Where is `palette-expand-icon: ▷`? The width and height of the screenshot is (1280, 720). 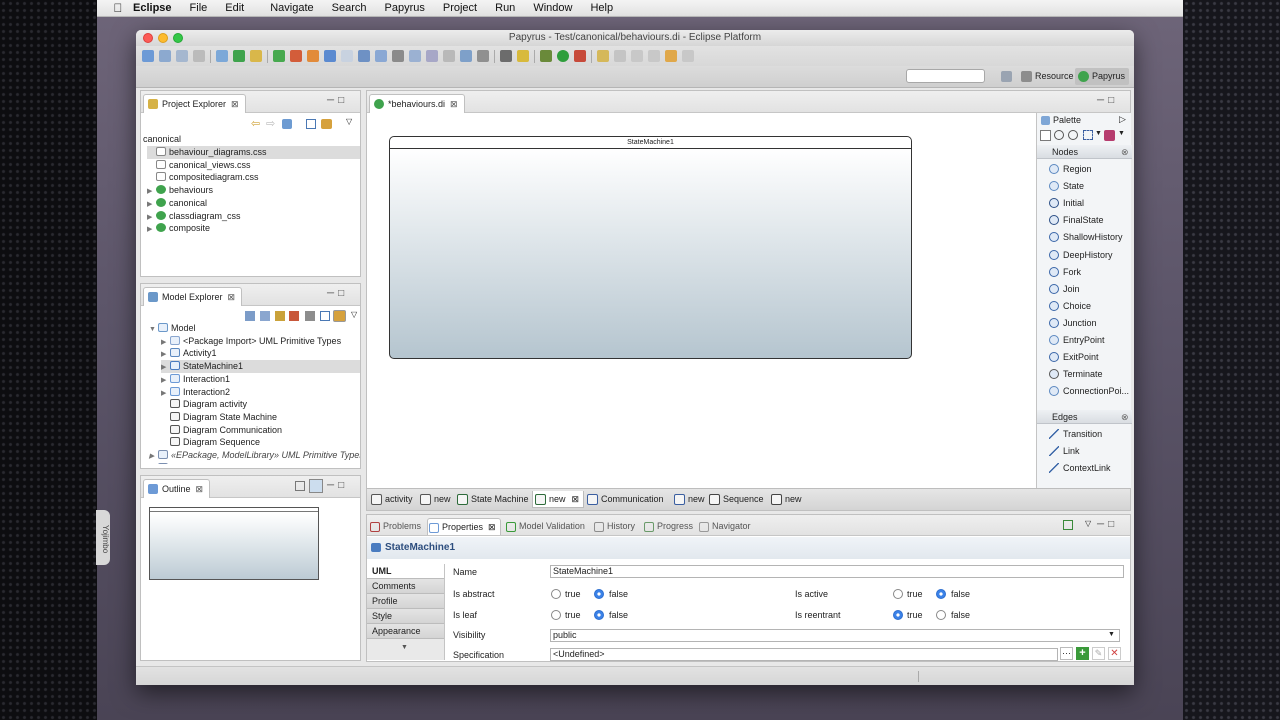 palette-expand-icon: ▷ is located at coordinates (1122, 119).